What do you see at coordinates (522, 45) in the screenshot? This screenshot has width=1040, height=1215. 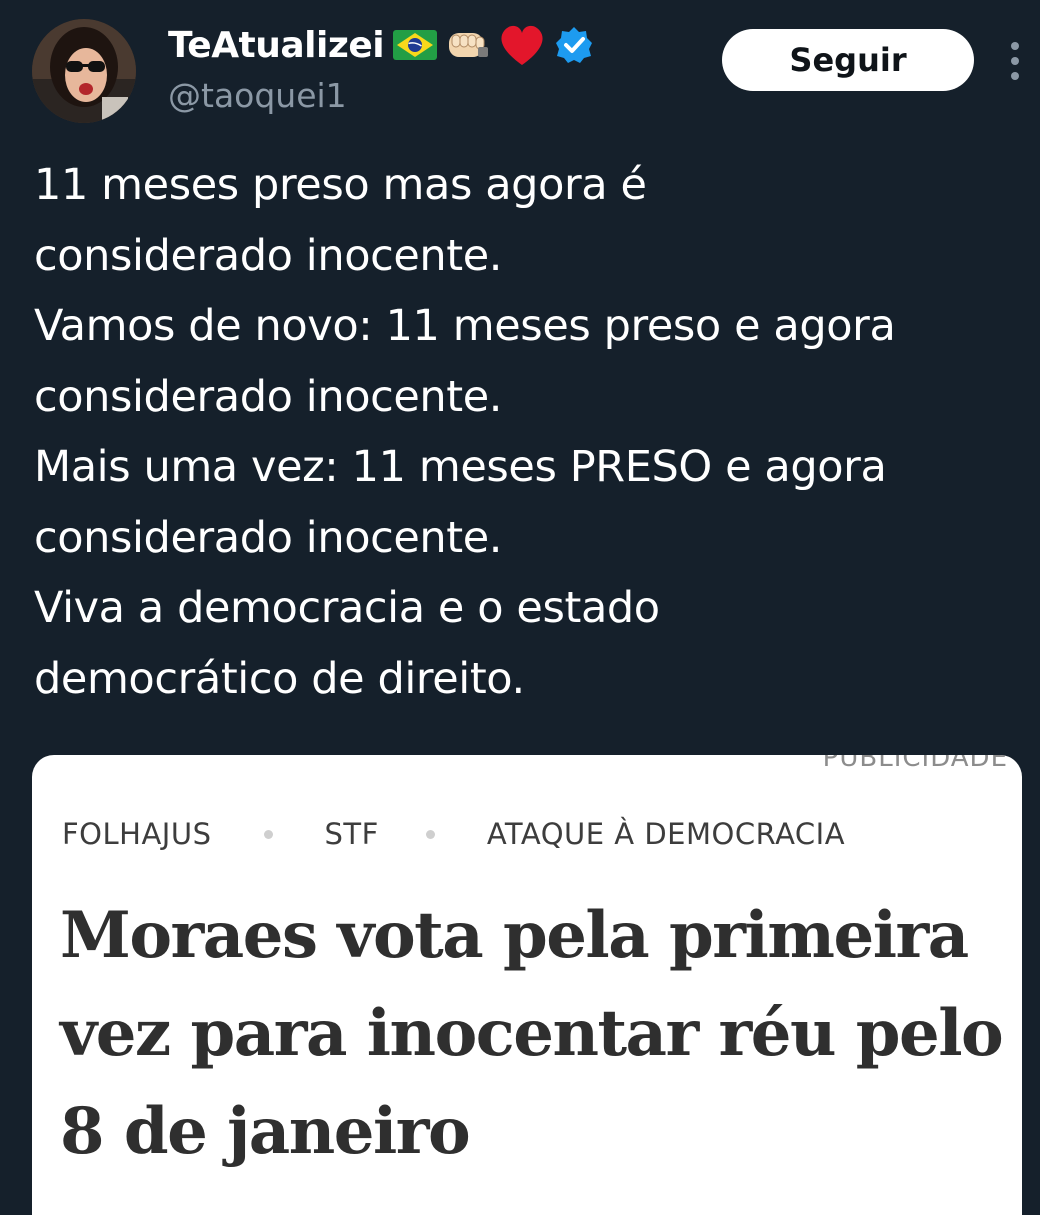 I see `red-heart-icon` at bounding box center [522, 45].